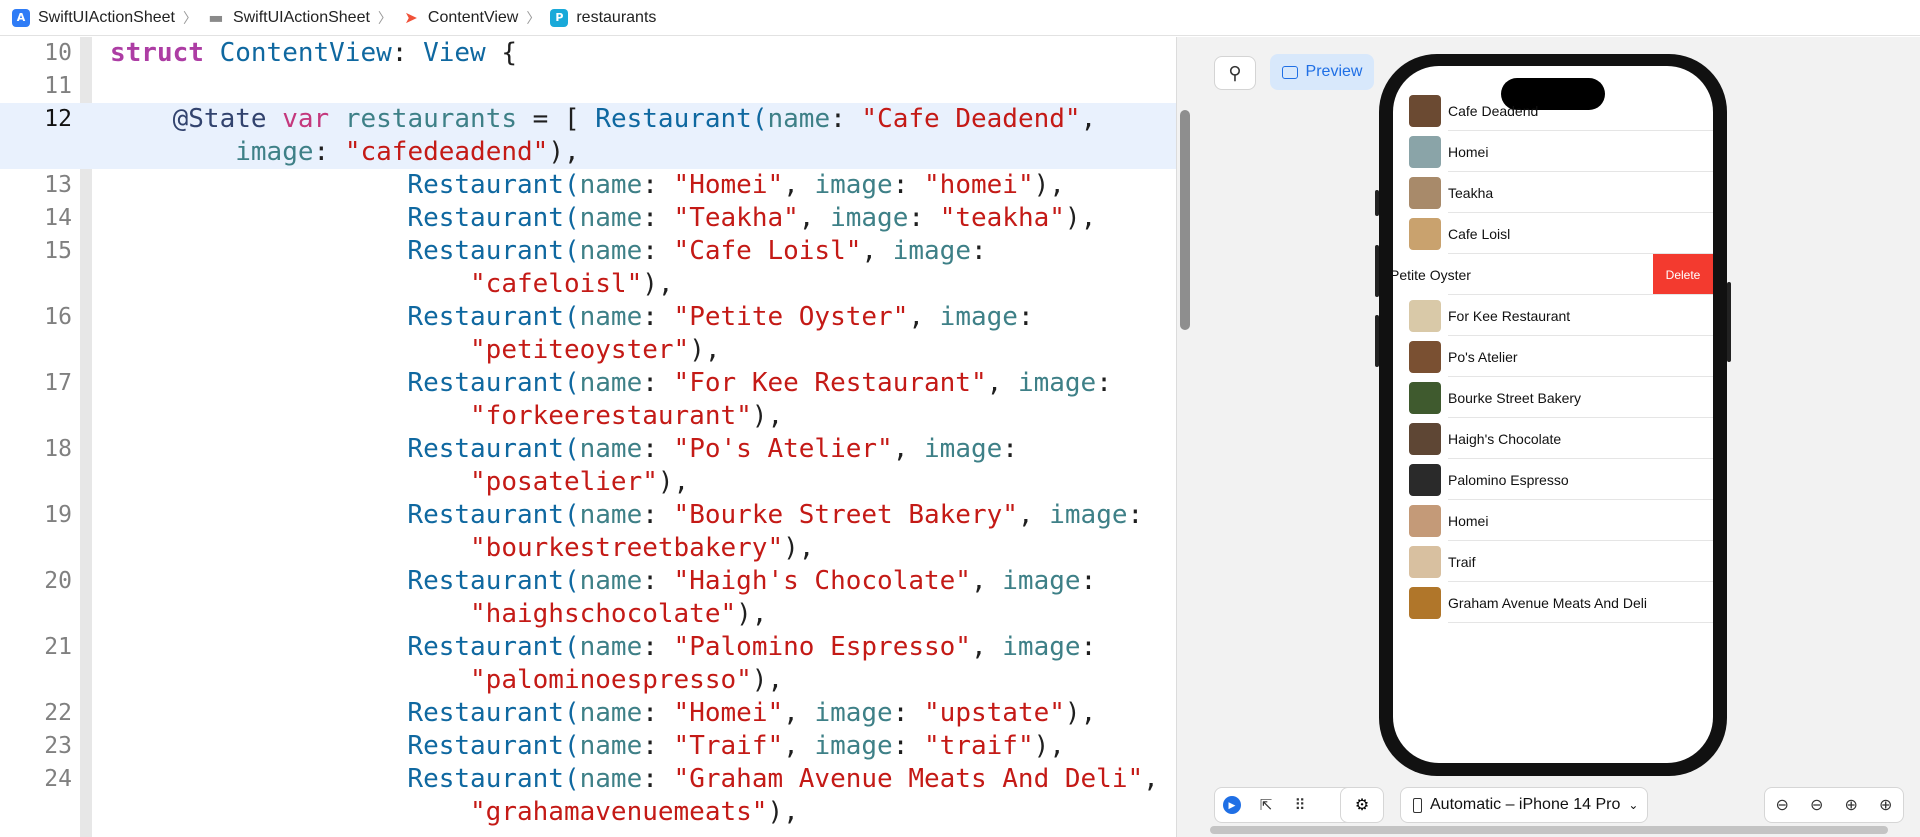 This screenshot has height=837, width=1920. I want to click on restaurant-row: Haigh's Chocolate, so click(1553, 438).